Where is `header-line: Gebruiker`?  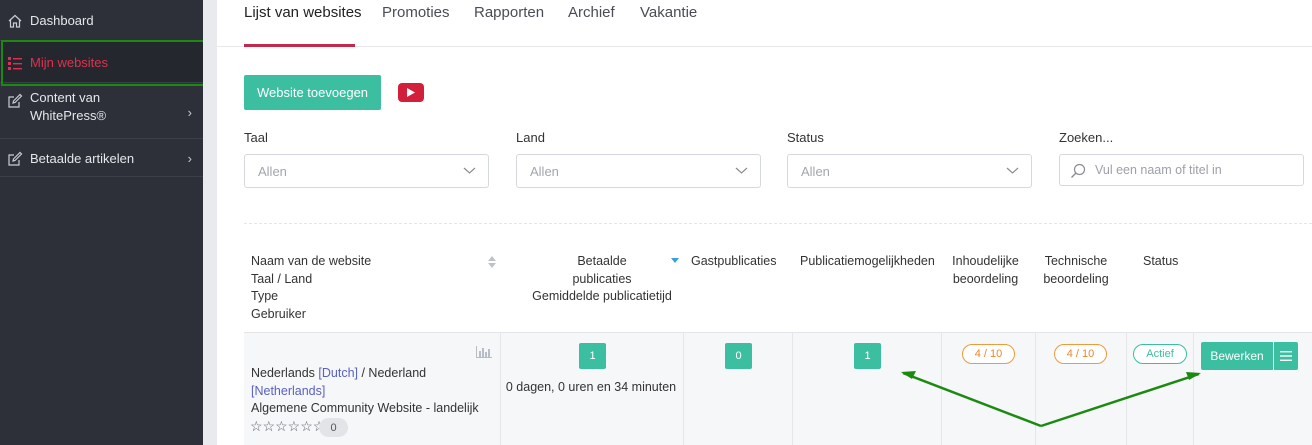
header-line: Gebruiker is located at coordinates (278, 313).